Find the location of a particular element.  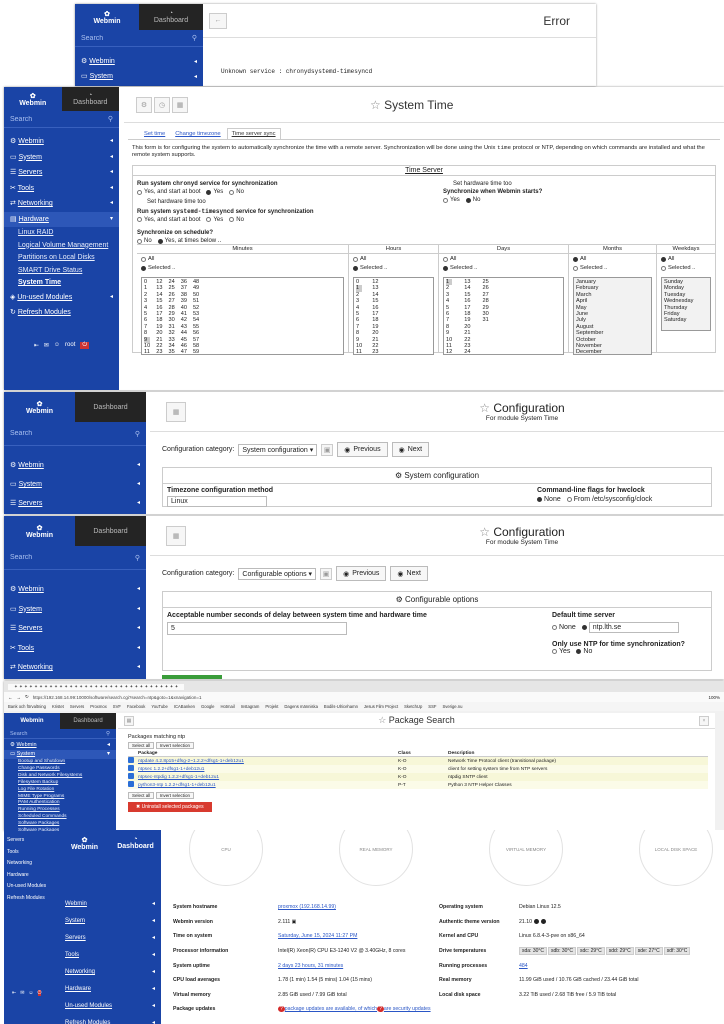

timeserver-none: None is located at coordinates (564, 627).